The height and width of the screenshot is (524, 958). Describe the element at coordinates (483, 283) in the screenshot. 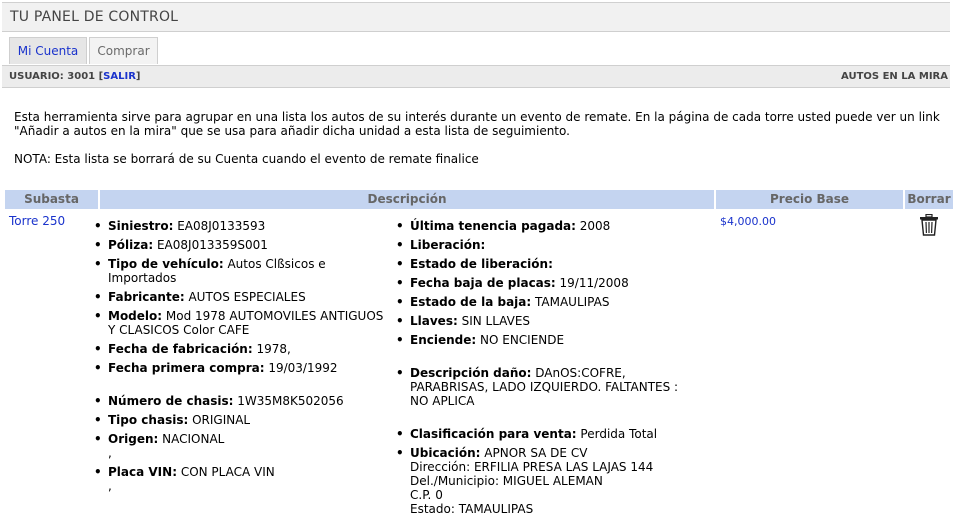

I see `spec-label: Fecha baja de placas:` at that location.